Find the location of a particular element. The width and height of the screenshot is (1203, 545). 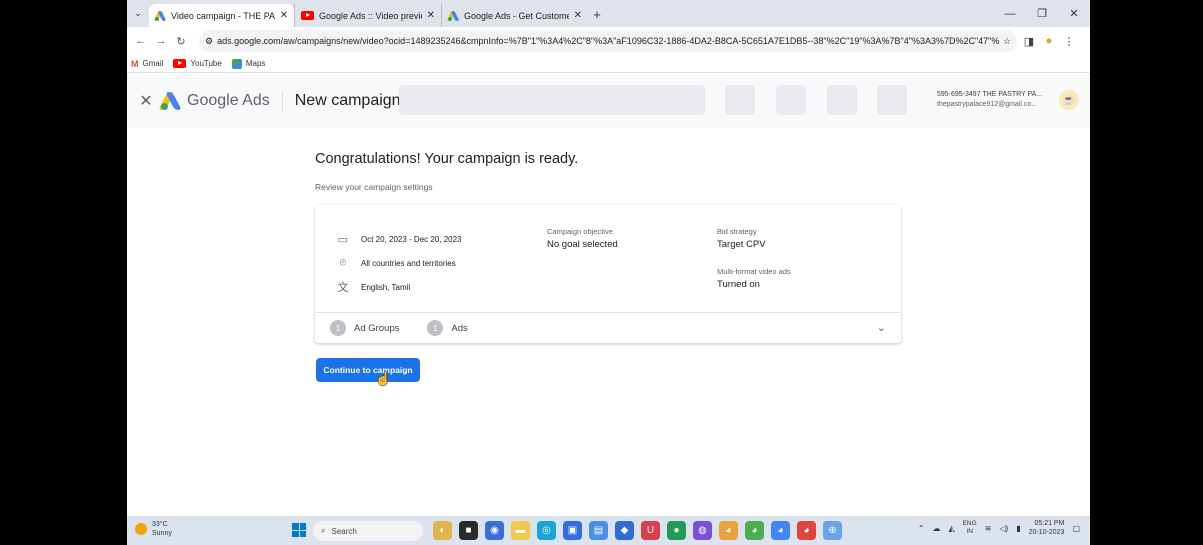

file-explorer-icon: ▬ is located at coordinates (520, 530).